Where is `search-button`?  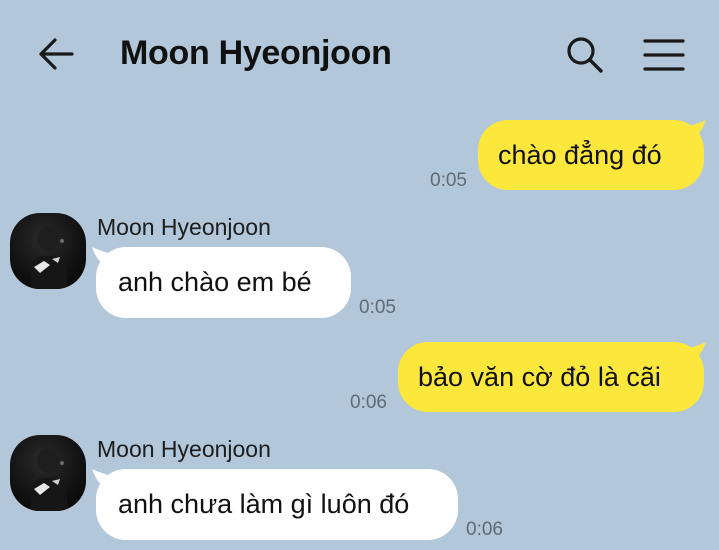 search-button is located at coordinates (585, 55).